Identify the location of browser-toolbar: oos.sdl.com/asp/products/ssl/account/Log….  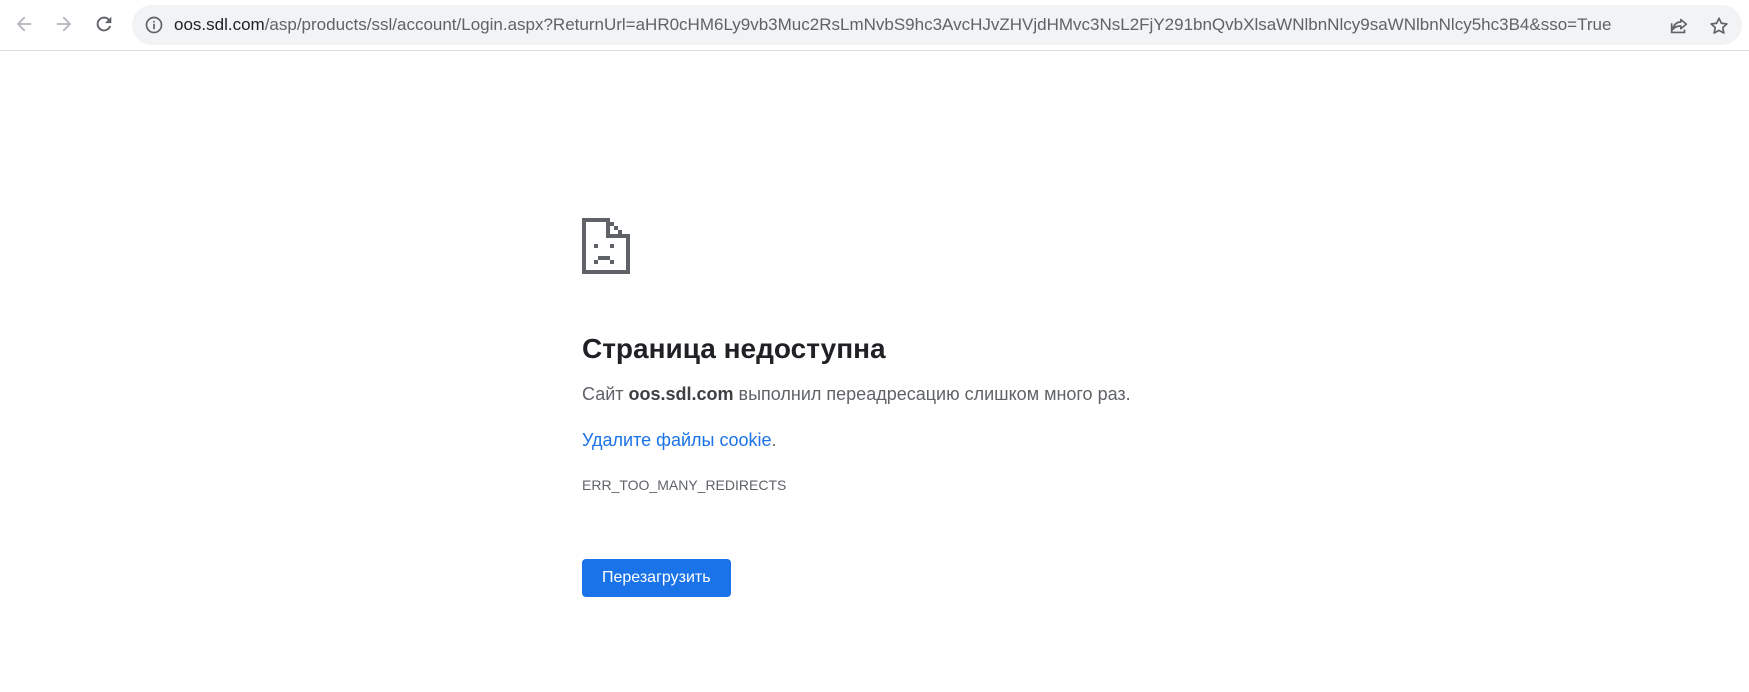
(874, 25).